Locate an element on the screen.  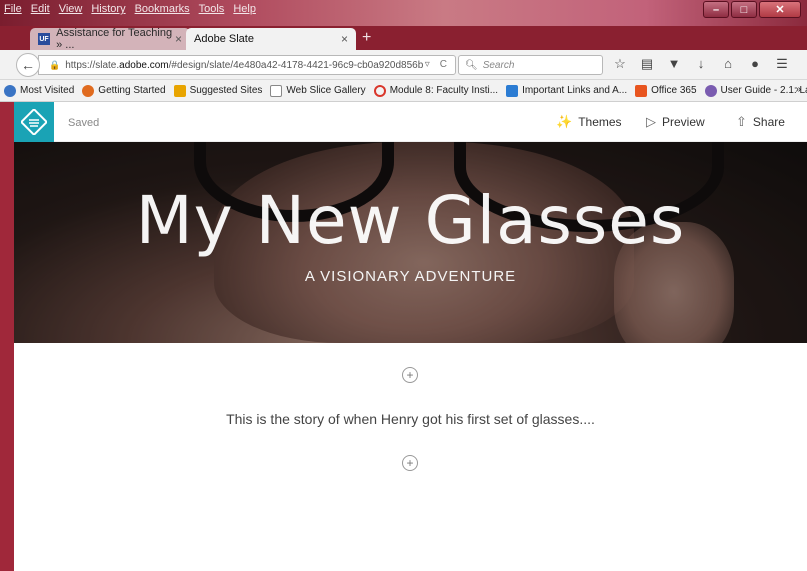
url-prefix: https://slate. is located at coordinates (92, 65).